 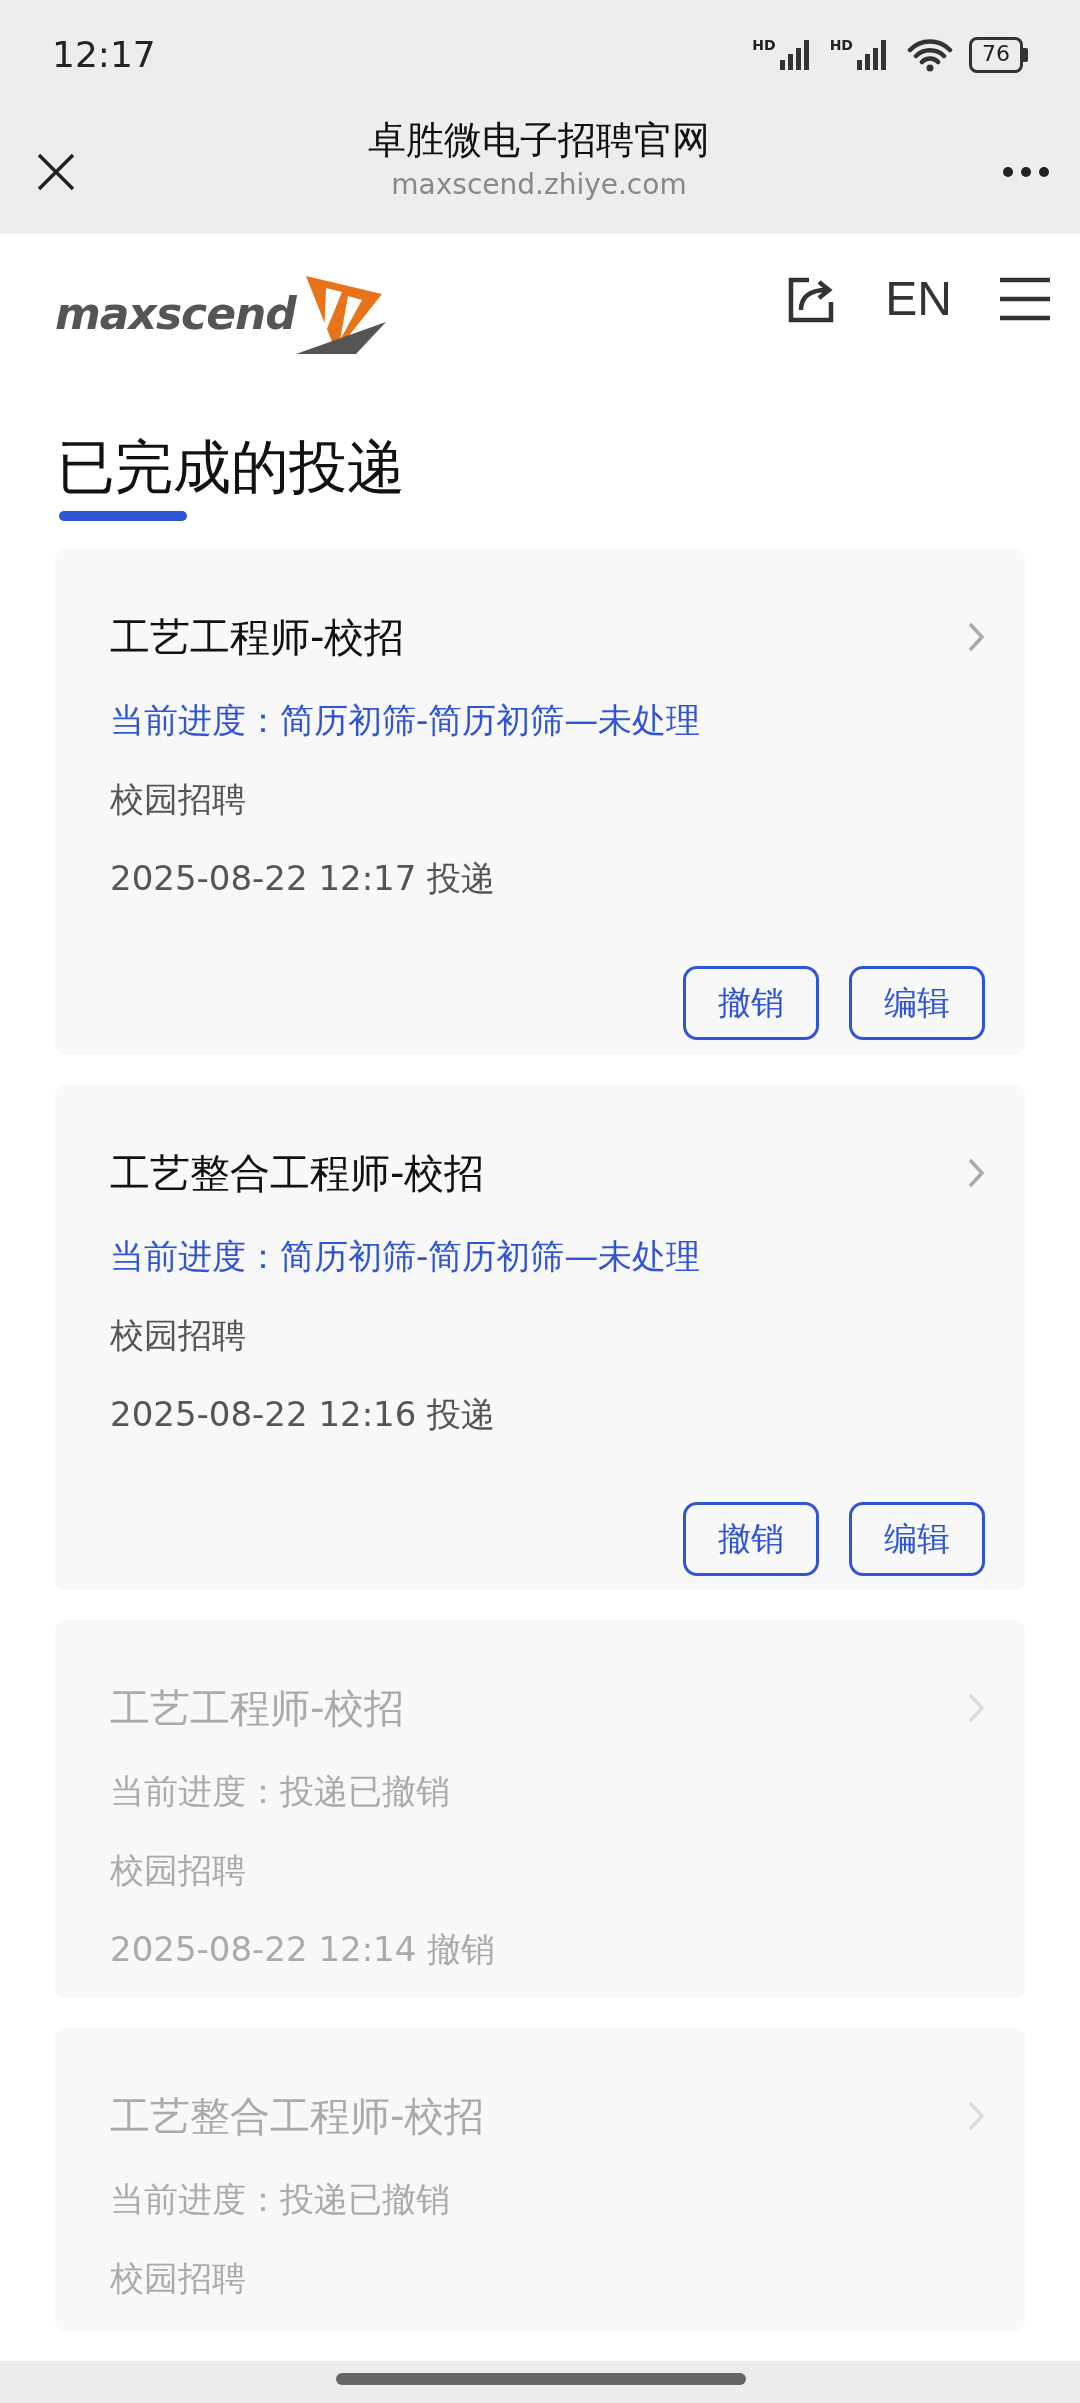 I want to click on logo-icon, so click(x=340, y=314).